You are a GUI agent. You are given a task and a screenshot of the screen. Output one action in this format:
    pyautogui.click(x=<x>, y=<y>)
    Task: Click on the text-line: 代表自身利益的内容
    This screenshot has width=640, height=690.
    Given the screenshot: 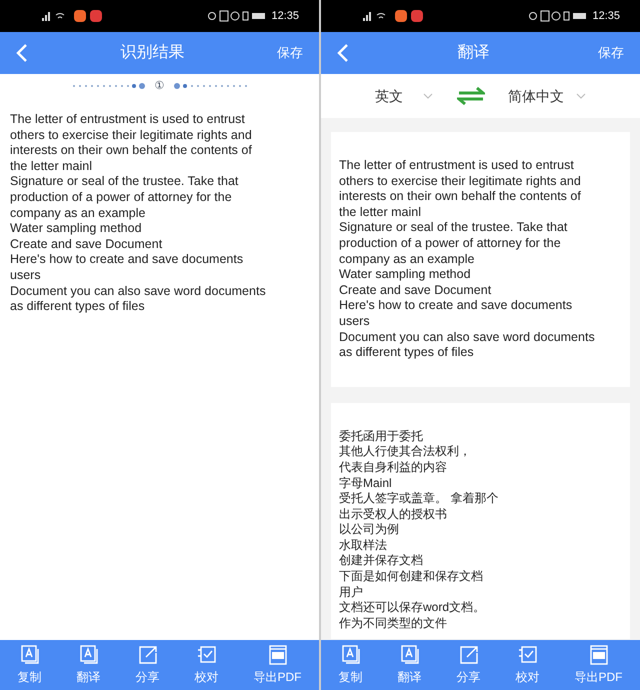 What is the action you would take?
    pyautogui.click(x=393, y=468)
    